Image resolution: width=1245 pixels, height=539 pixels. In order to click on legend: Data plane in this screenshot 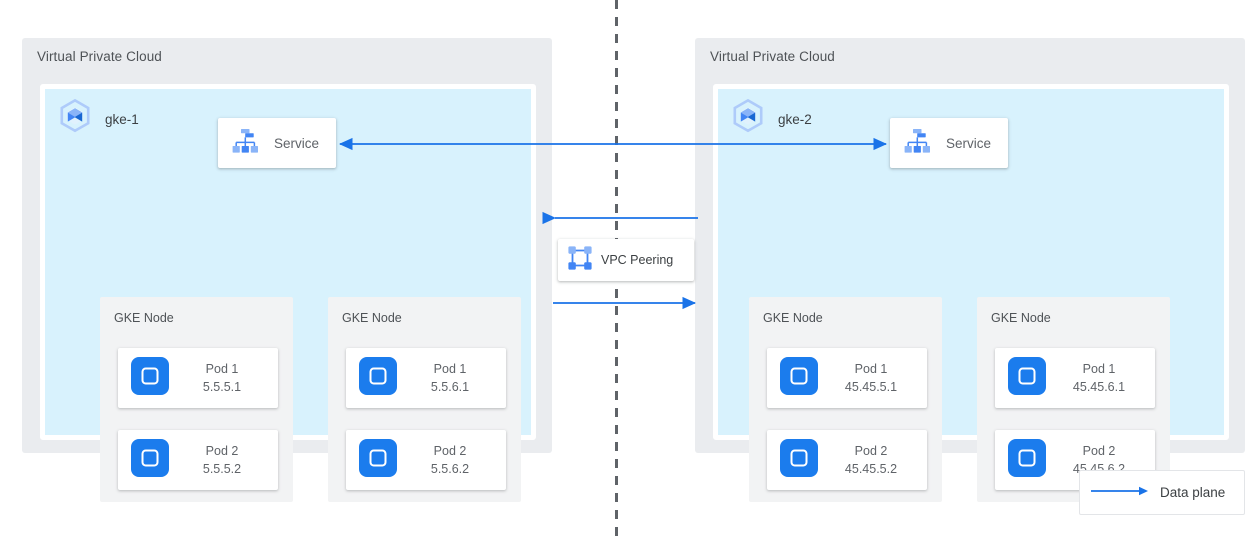, I will do `click(1162, 492)`.